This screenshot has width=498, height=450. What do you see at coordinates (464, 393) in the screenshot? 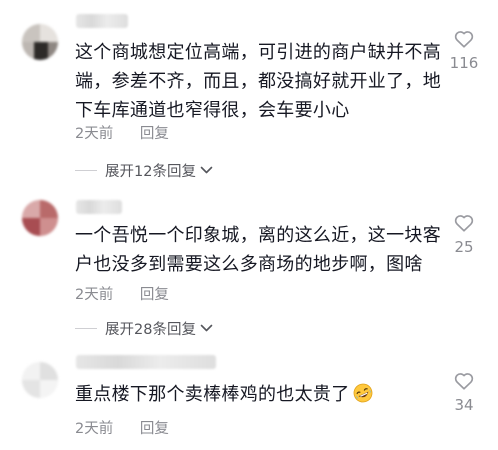
I see `like-button: 34` at bounding box center [464, 393].